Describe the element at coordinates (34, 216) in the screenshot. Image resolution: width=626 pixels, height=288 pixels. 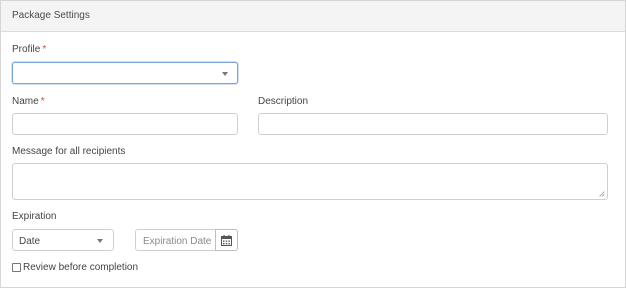
I see `expiration-label: Expiration` at that location.